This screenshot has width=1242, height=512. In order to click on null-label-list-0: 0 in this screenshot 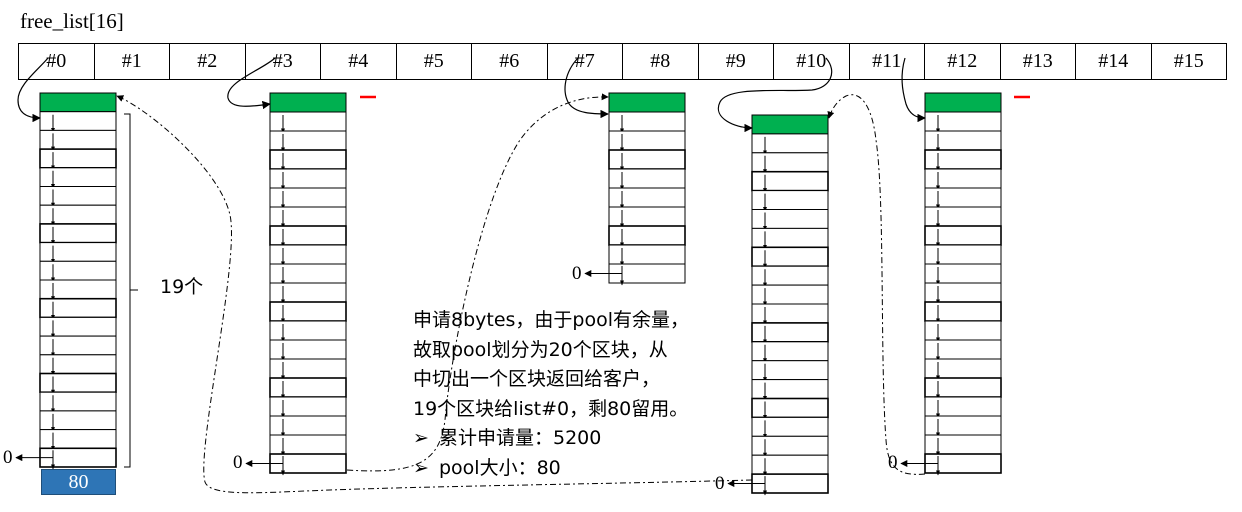, I will do `click(8, 457)`.